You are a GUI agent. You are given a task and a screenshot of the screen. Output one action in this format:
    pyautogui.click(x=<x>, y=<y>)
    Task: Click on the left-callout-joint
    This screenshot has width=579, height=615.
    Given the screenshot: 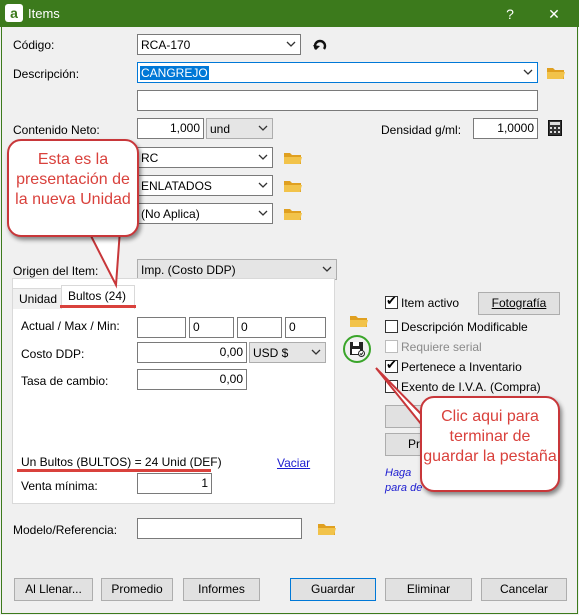 What is the action you would take?
    pyautogui.click(x=104, y=231)
    